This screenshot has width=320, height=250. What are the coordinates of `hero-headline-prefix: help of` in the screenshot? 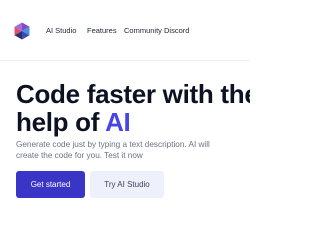 It's located at (61, 122).